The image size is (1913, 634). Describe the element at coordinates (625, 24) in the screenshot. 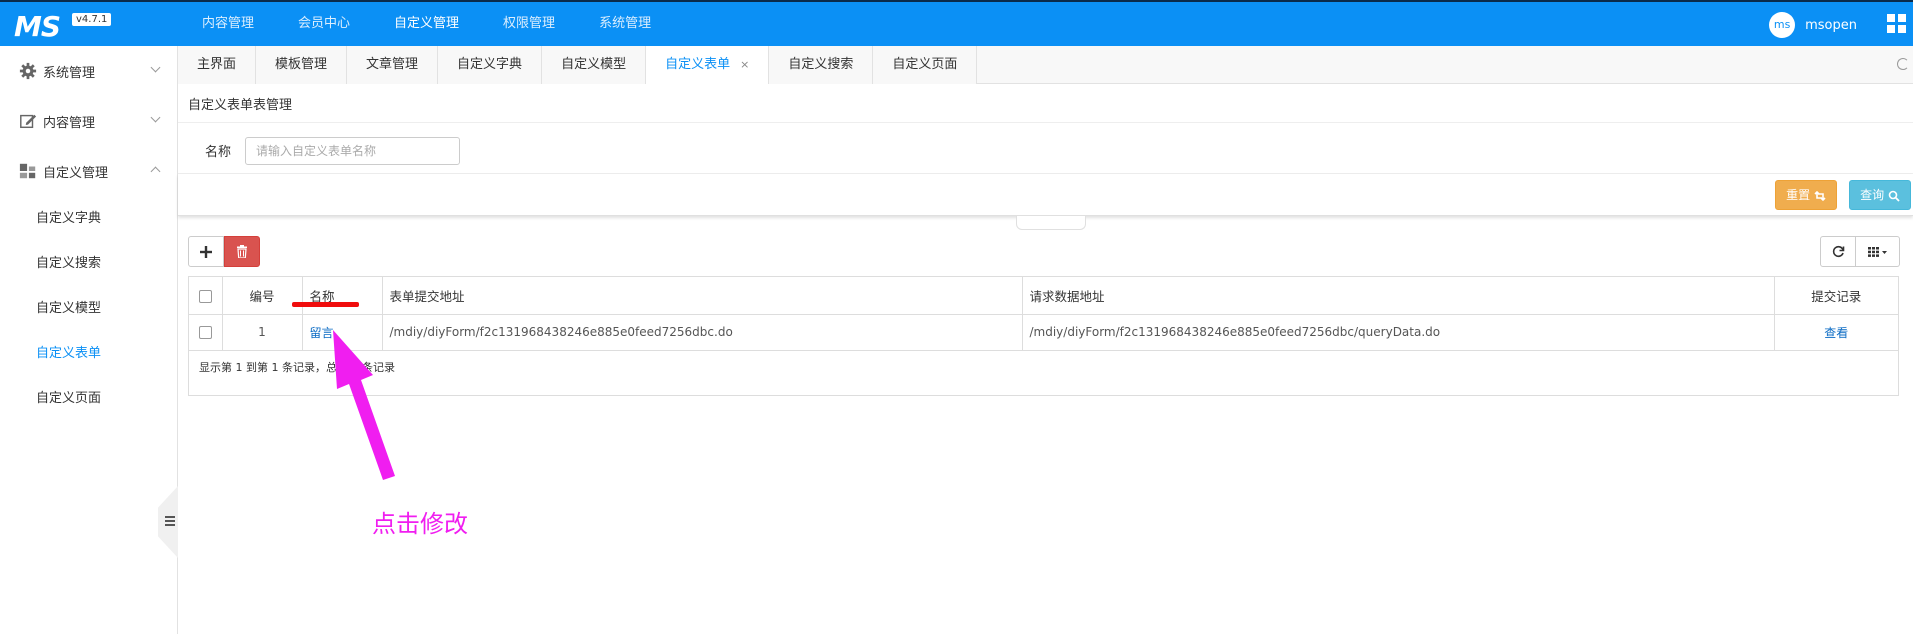

I see `top-nav-system: 系统管理` at that location.